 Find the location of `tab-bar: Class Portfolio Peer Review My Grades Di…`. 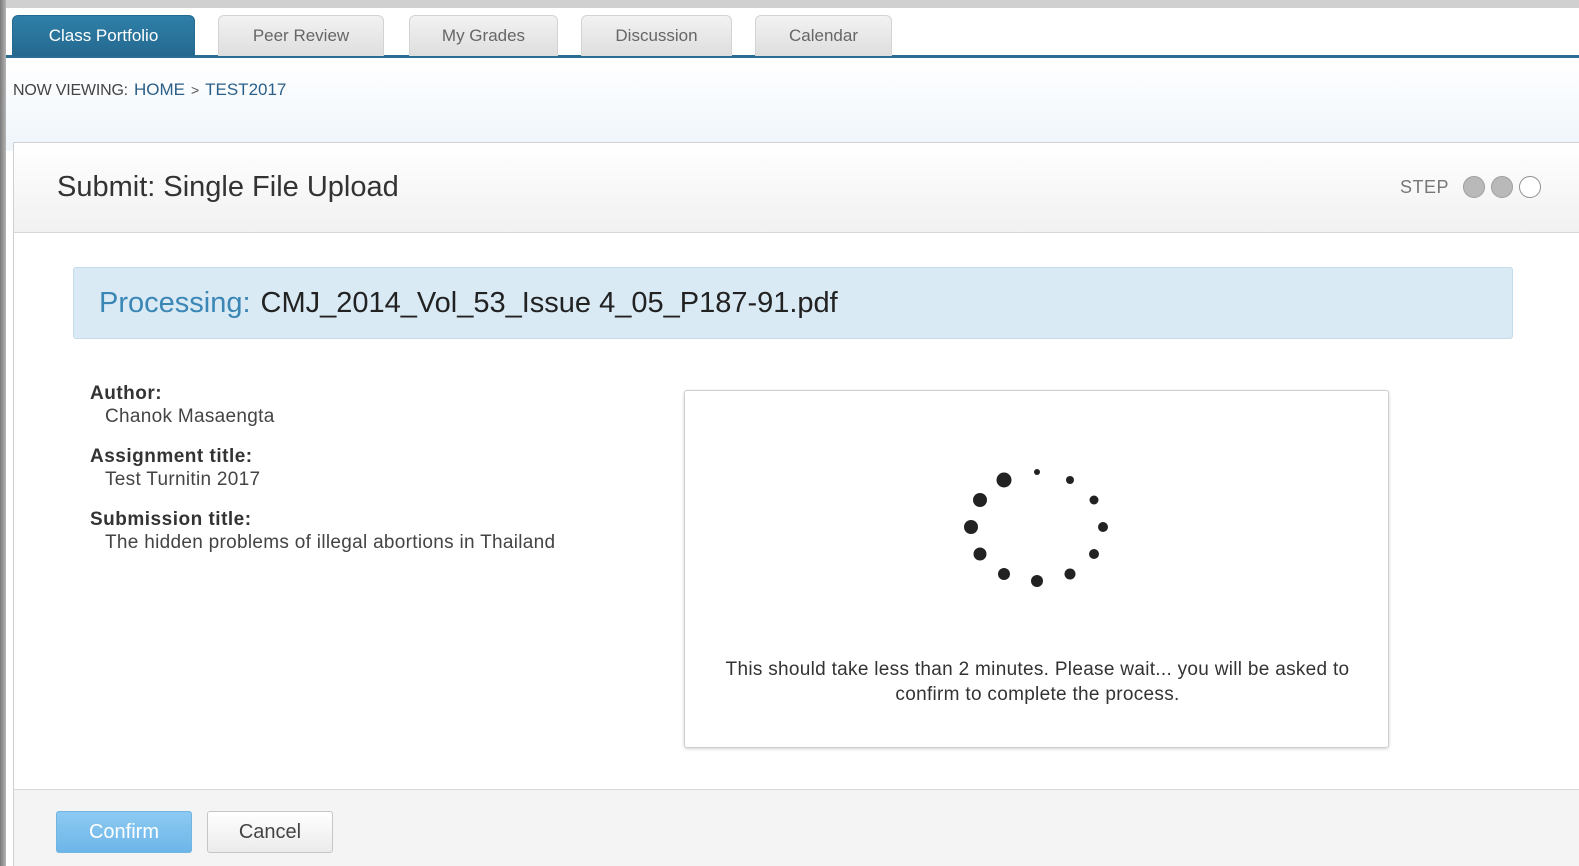

tab-bar: Class Portfolio Peer Review My Grades Di… is located at coordinates (792, 33).